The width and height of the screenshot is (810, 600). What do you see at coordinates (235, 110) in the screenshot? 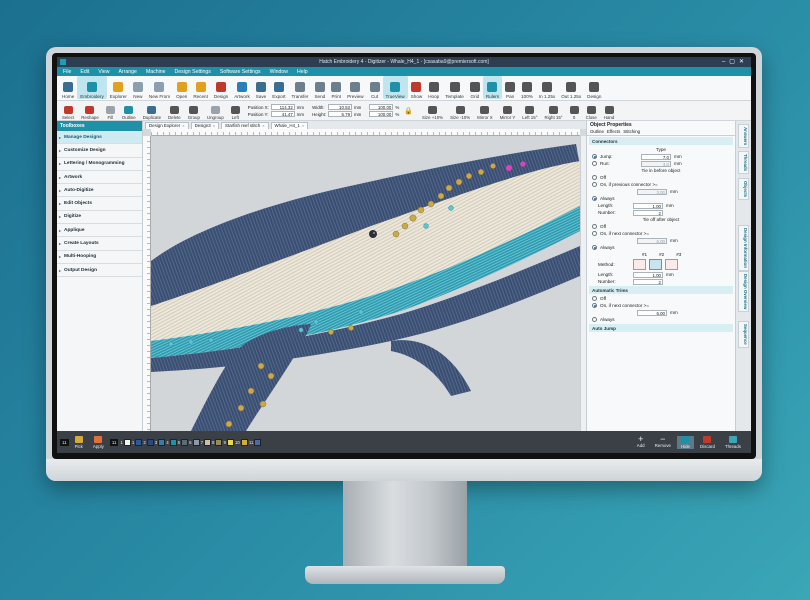
I see `tool-align-left-button: Left` at bounding box center [235, 110].